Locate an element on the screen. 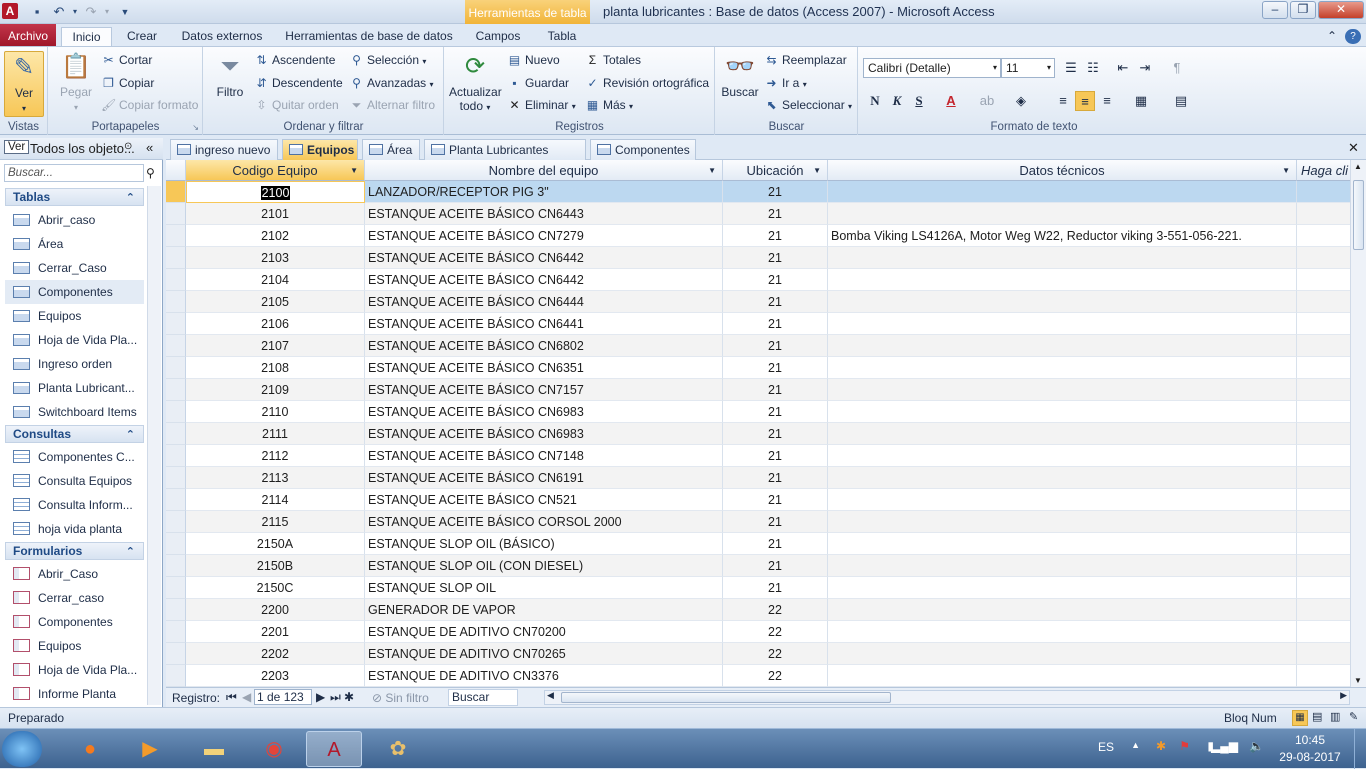  table-cell: 2114 is located at coordinates (275, 500).